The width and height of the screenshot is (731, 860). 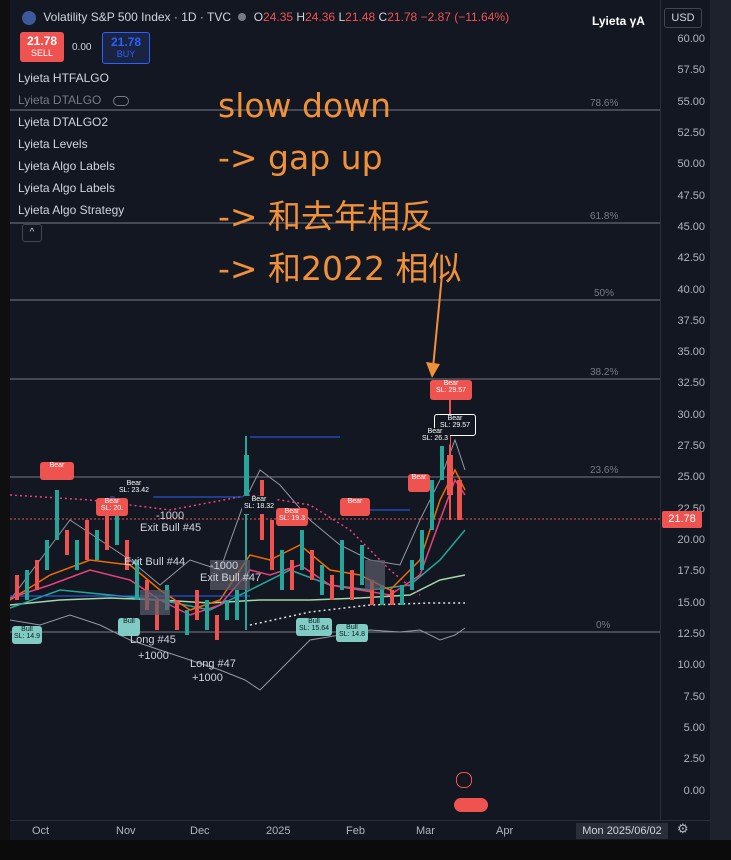 I want to click on sell-button: 21.78 SELL, so click(x=42, y=47).